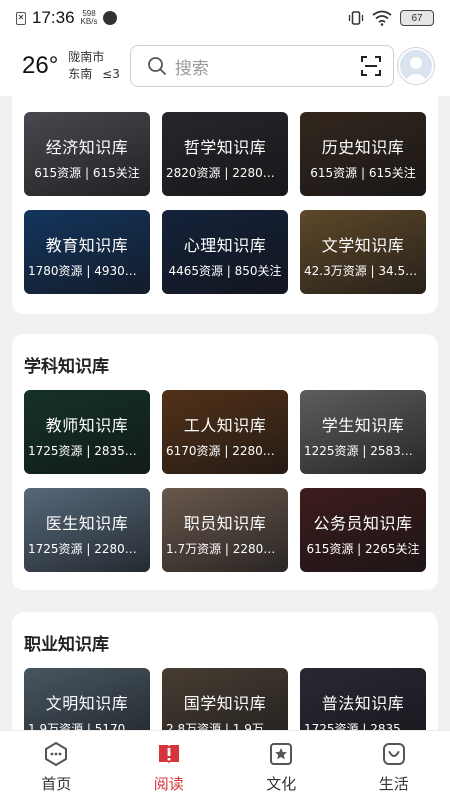  Describe the element at coordinates (363, 425) in the screenshot. I see `tile-name: 学生知识库` at that location.